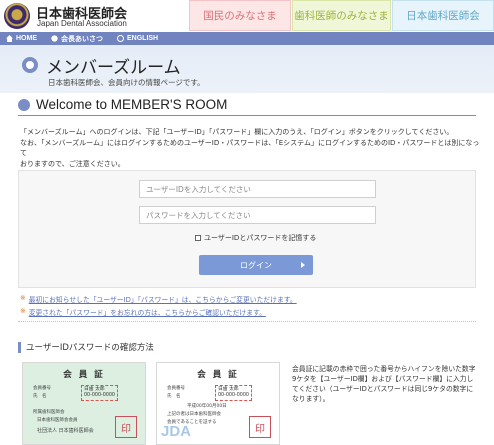  I want to click on home-icon, so click(9, 38).